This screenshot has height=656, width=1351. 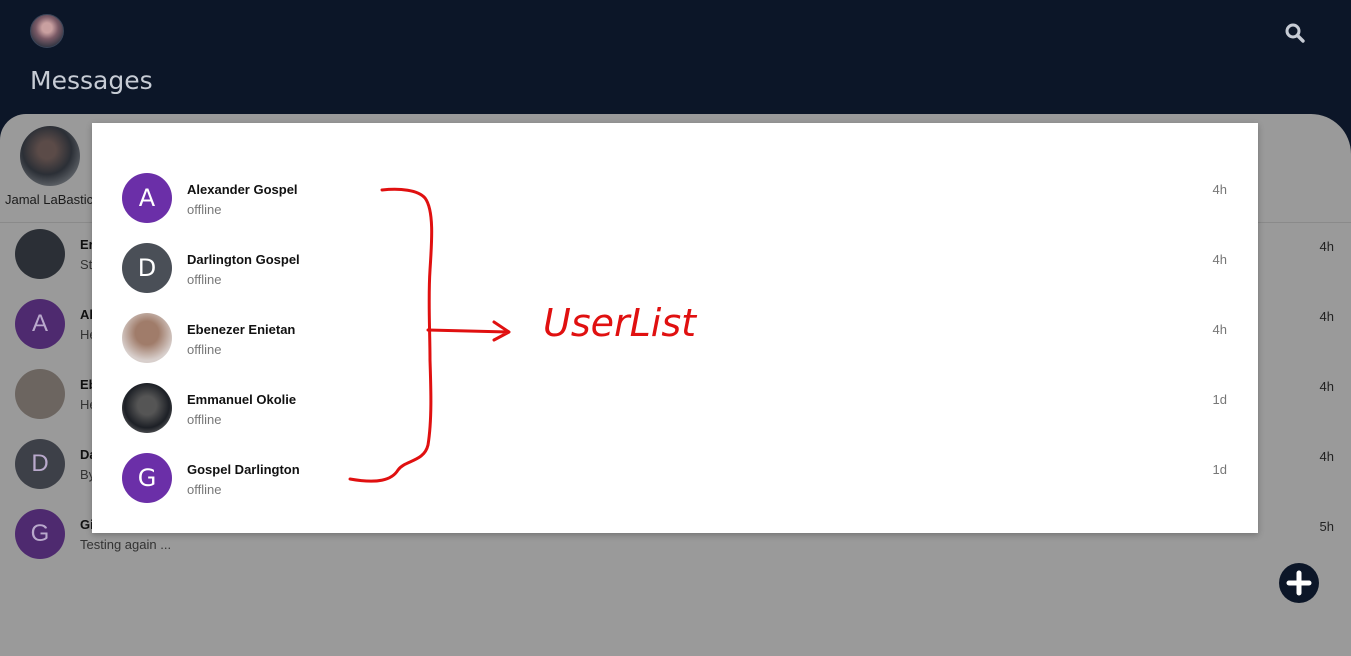 What do you see at coordinates (147, 478) in the screenshot?
I see `user-avatar: G` at bounding box center [147, 478].